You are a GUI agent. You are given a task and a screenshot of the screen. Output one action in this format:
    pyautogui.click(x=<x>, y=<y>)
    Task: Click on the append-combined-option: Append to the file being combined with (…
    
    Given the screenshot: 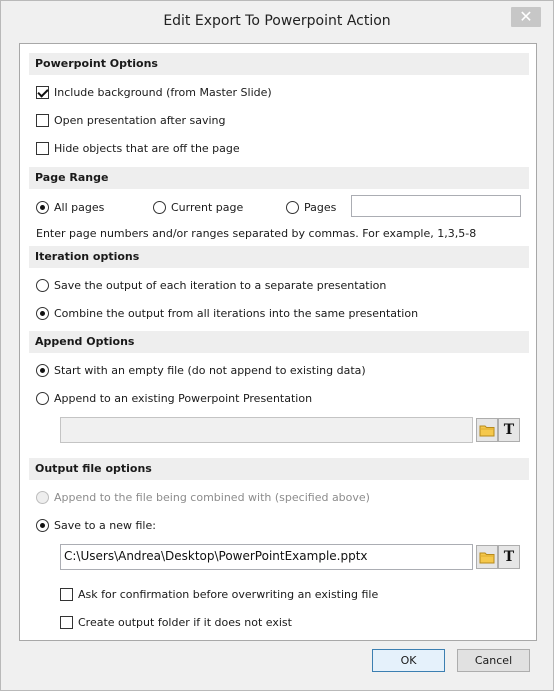 What is the action you would take?
    pyautogui.click(x=203, y=497)
    